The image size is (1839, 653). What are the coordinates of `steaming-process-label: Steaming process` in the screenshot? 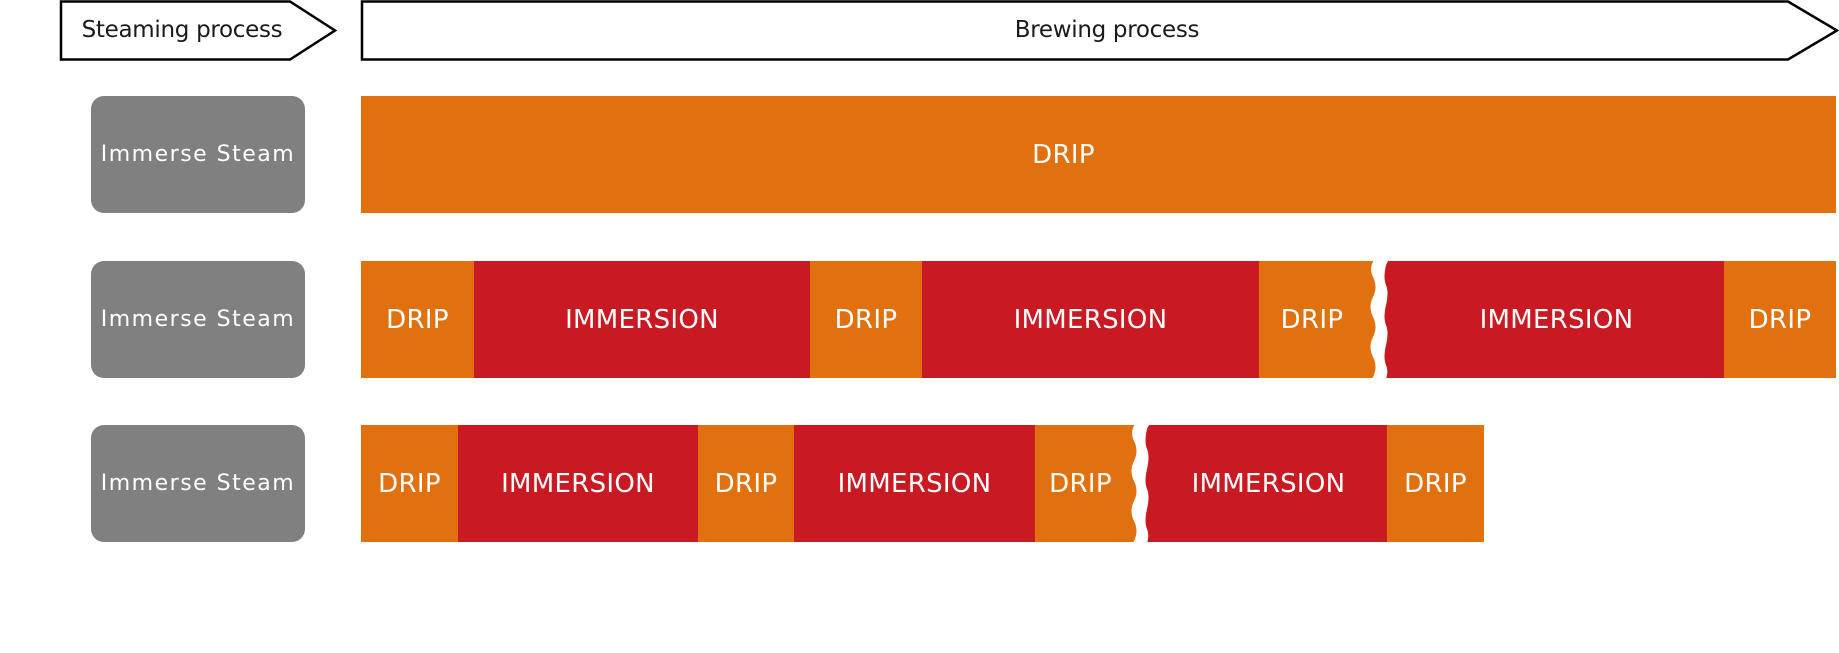 It's located at (182, 30).